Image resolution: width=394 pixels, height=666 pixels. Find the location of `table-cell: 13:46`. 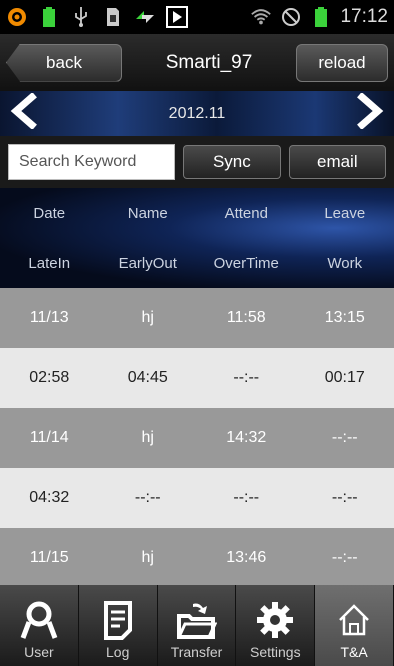

table-cell: 13:46 is located at coordinates (246, 557).